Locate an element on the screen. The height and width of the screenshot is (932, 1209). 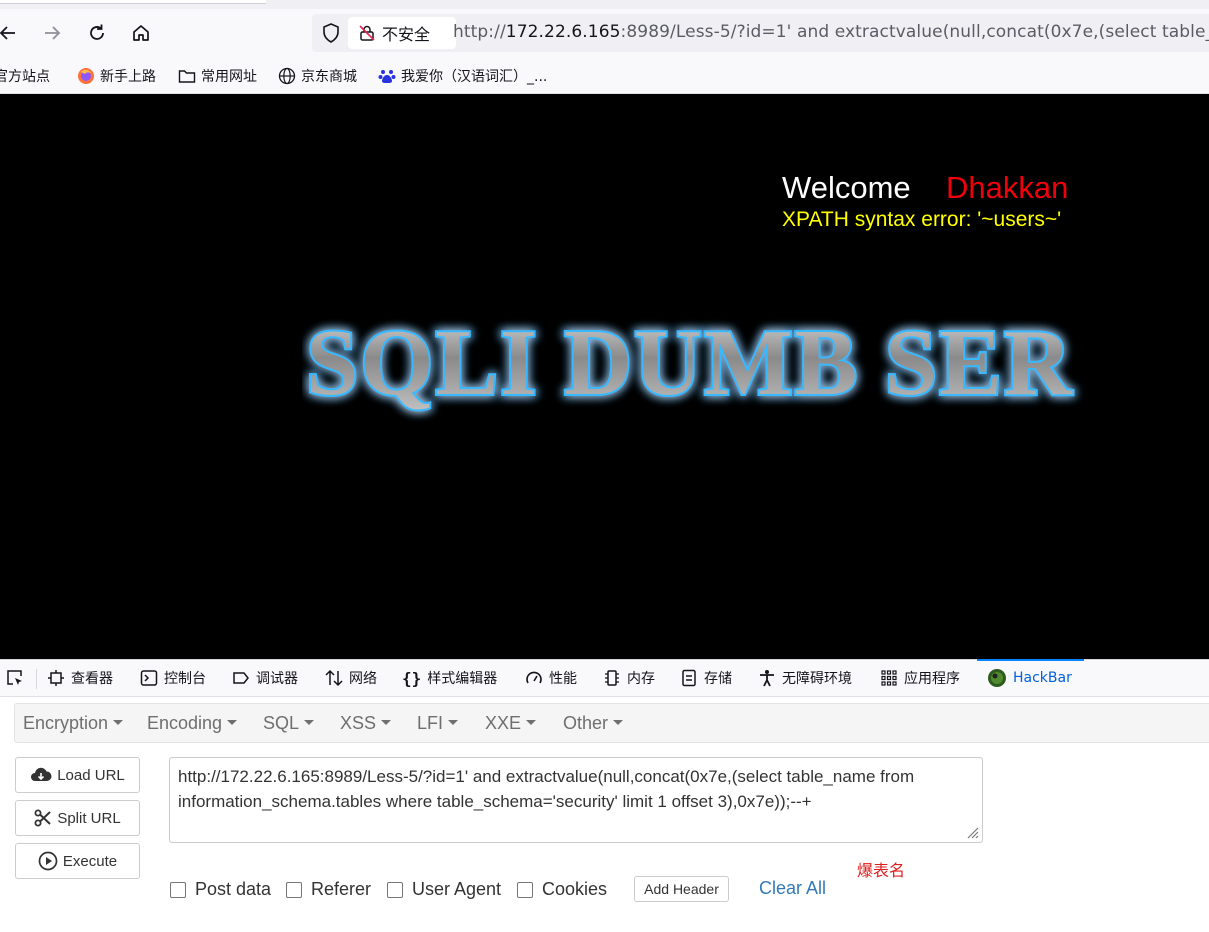
add-header-button: Add Header is located at coordinates (681, 889).